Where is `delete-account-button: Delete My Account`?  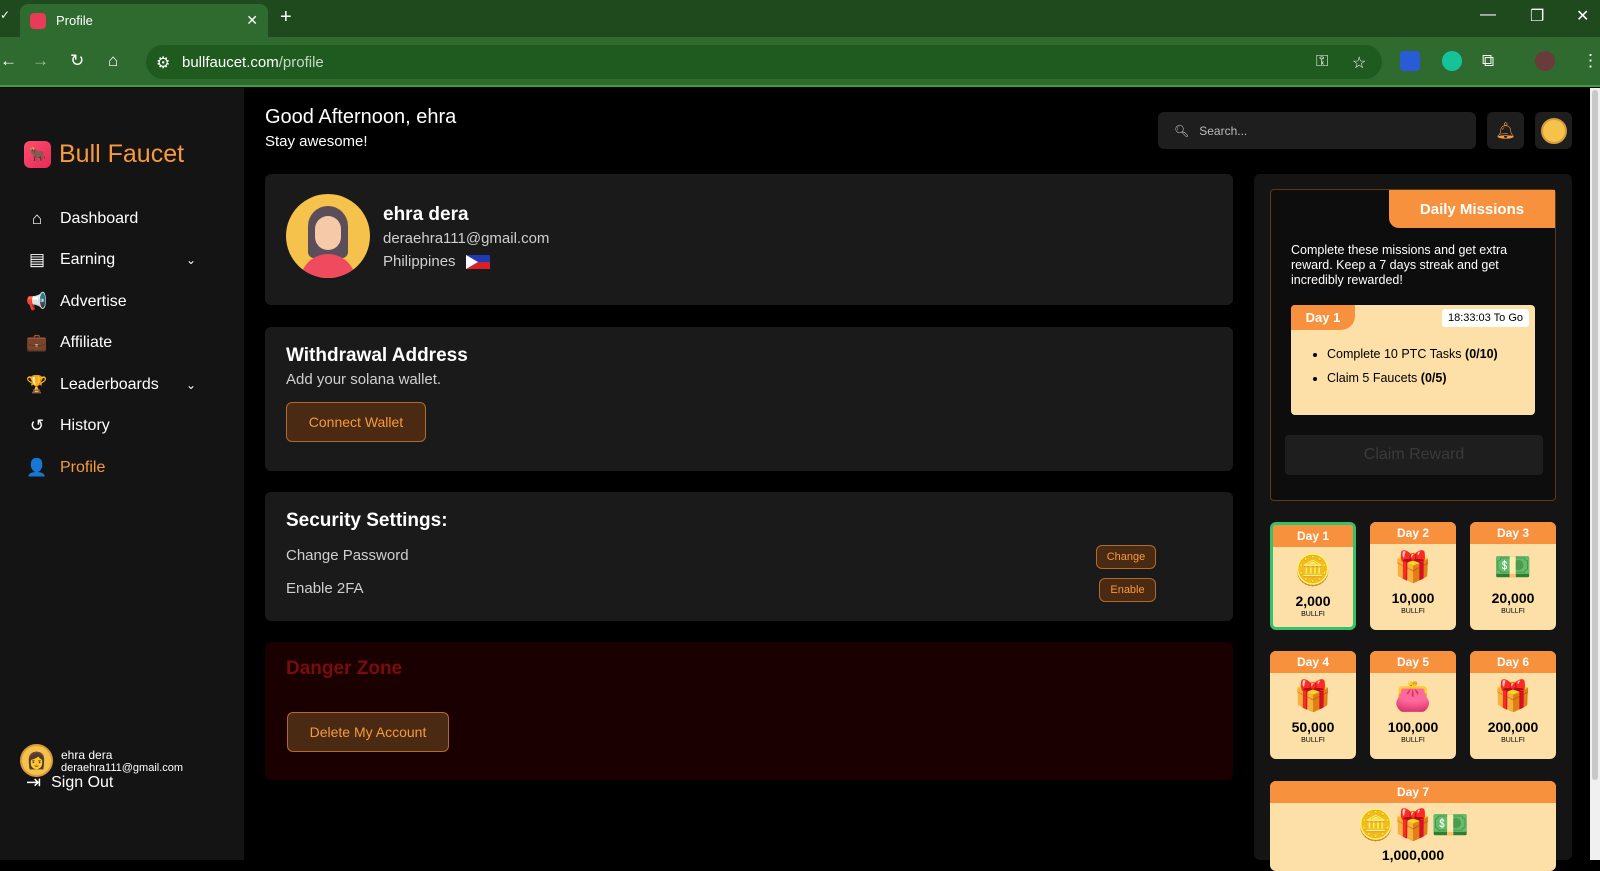
delete-account-button: Delete My Account is located at coordinates (368, 732).